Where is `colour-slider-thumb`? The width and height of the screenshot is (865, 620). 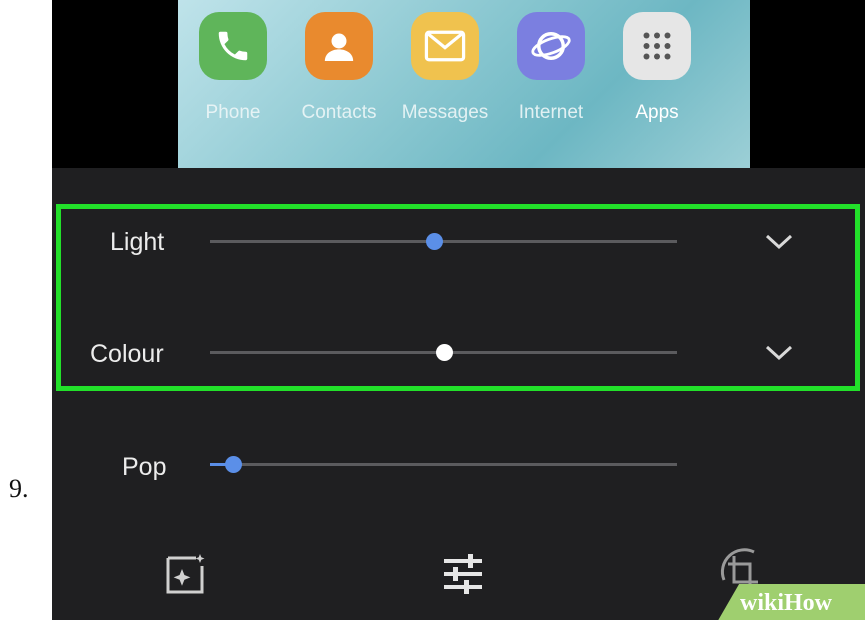 colour-slider-thumb is located at coordinates (444, 352).